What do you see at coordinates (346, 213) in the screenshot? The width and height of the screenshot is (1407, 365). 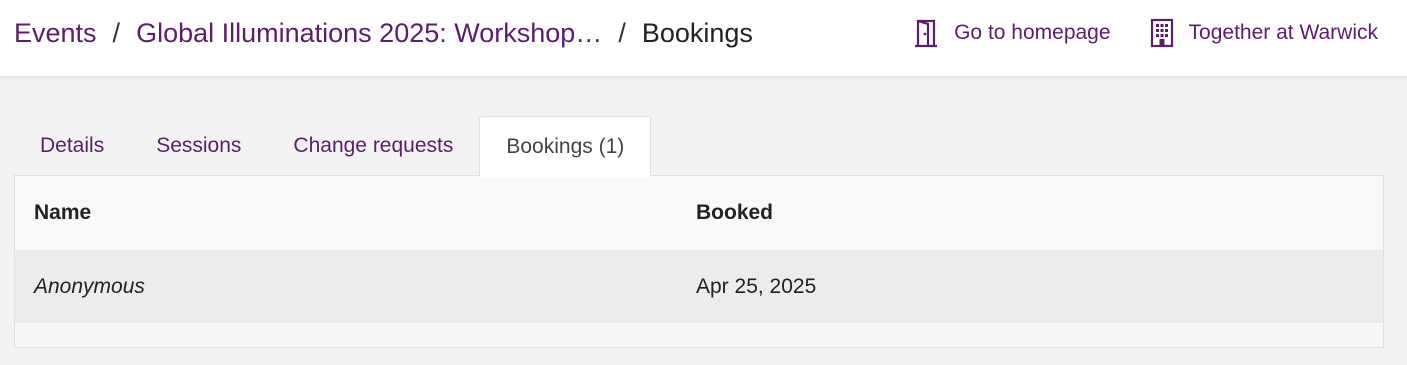 I see `column-header-name: Name` at bounding box center [346, 213].